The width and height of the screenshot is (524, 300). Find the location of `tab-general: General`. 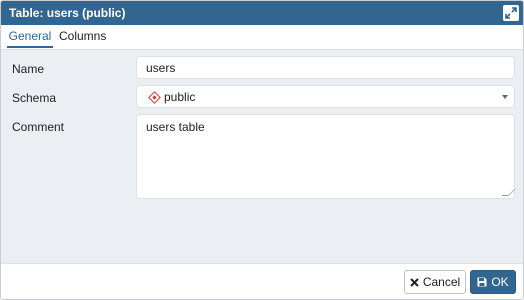

tab-general: General is located at coordinates (30, 36).